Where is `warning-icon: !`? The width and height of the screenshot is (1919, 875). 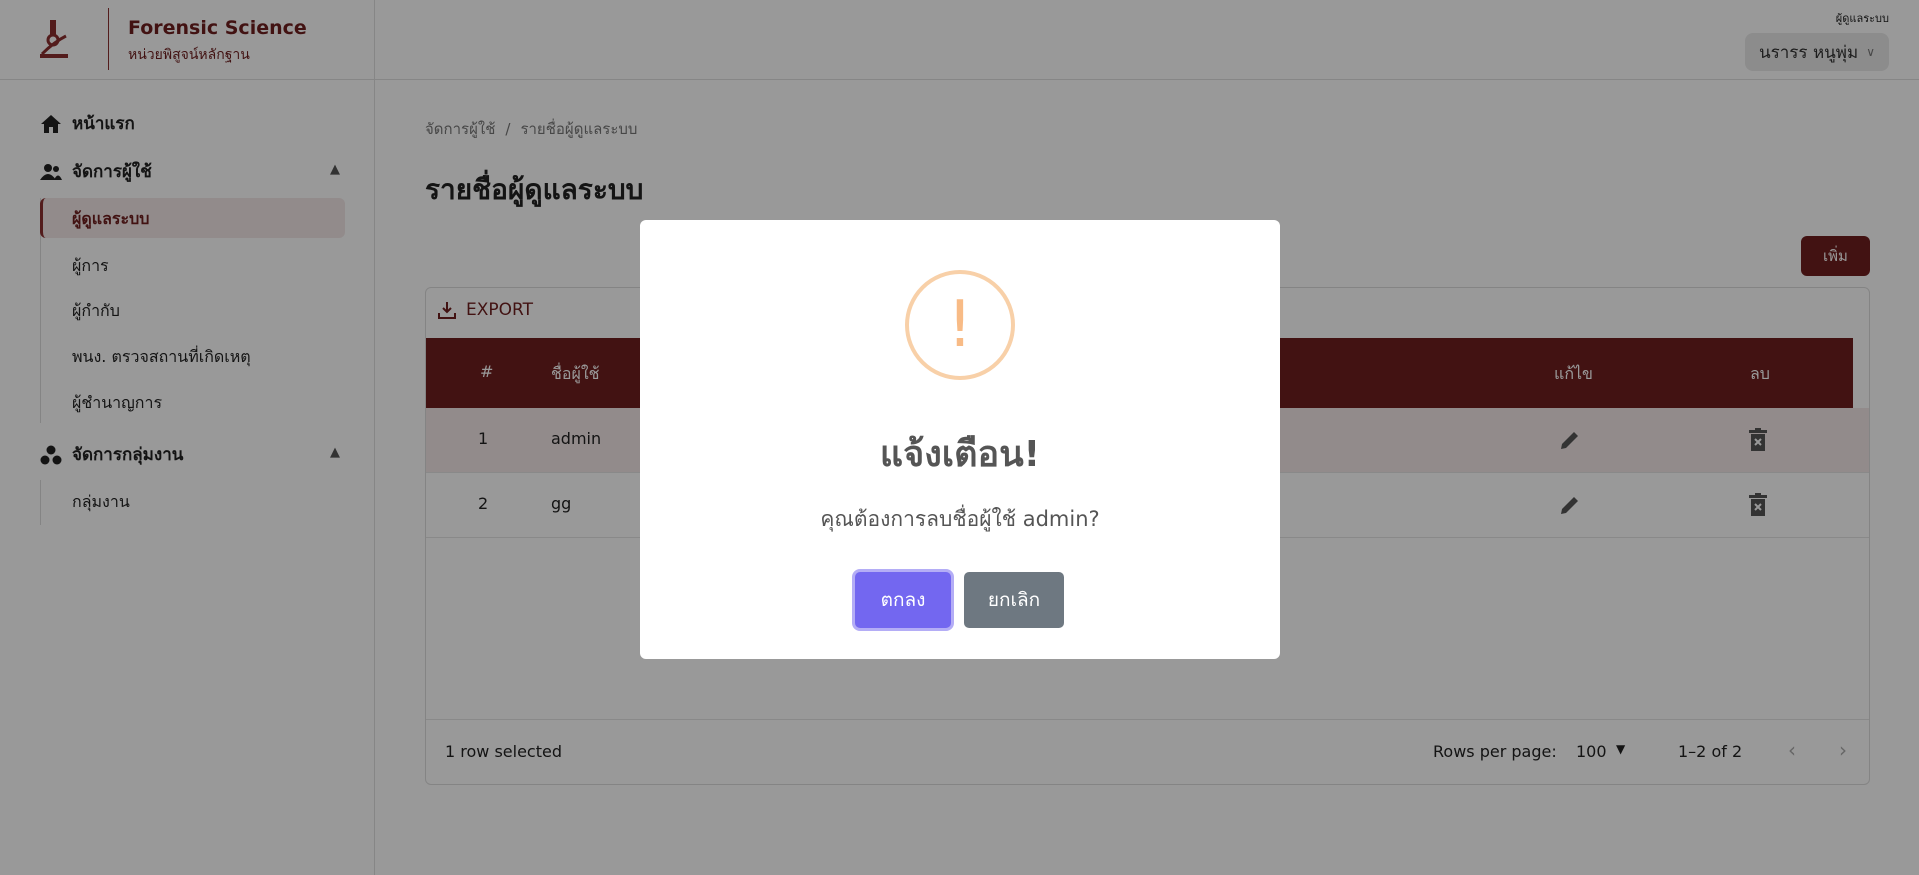
warning-icon: ! is located at coordinates (960, 325).